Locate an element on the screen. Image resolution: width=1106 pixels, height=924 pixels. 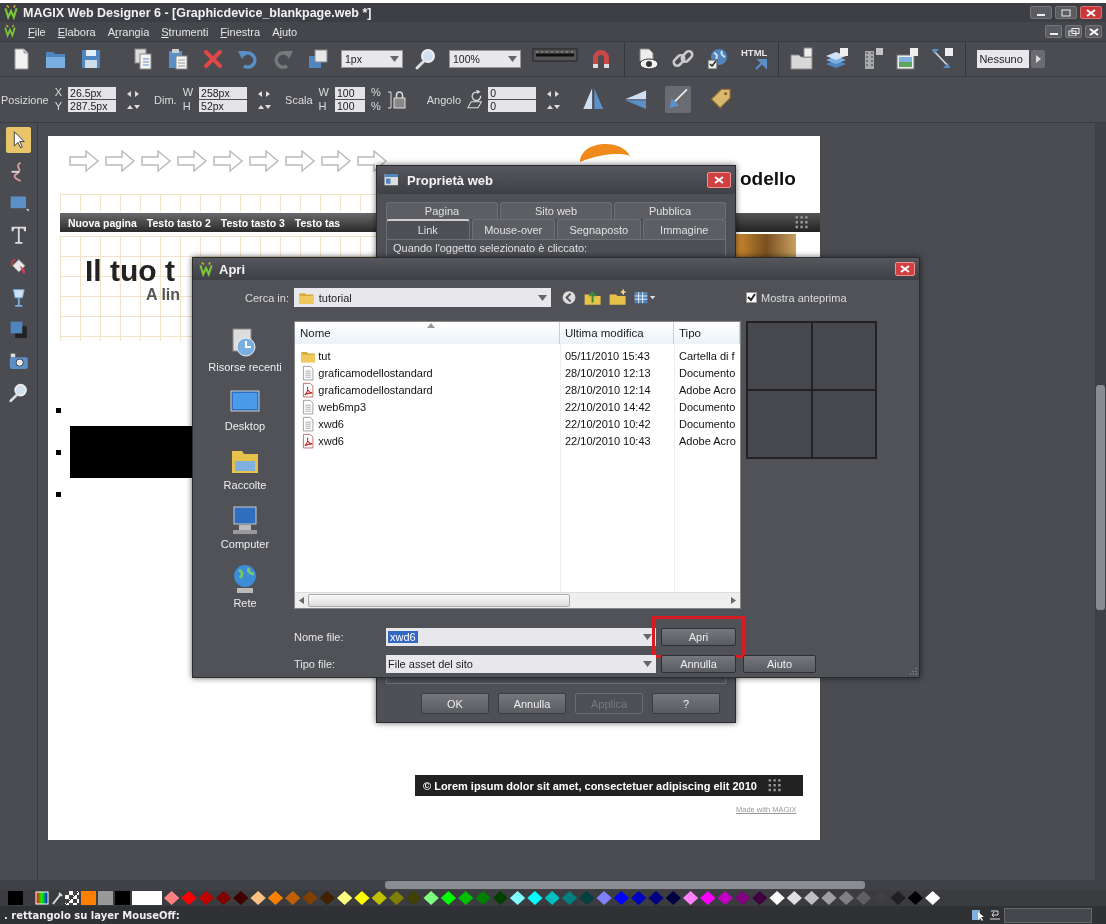
paste-icon is located at coordinates (178, 59).